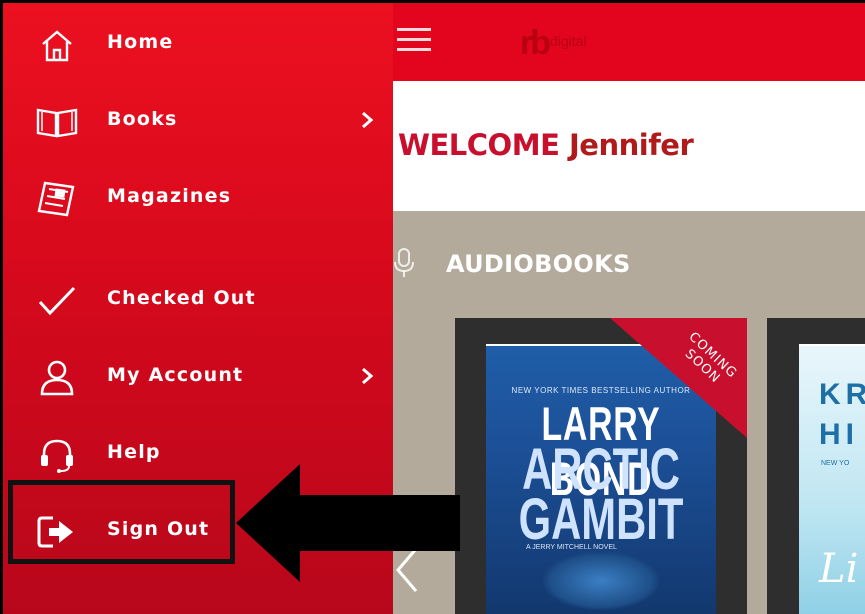  What do you see at coordinates (140, 42) in the screenshot?
I see `menu-label: Home` at bounding box center [140, 42].